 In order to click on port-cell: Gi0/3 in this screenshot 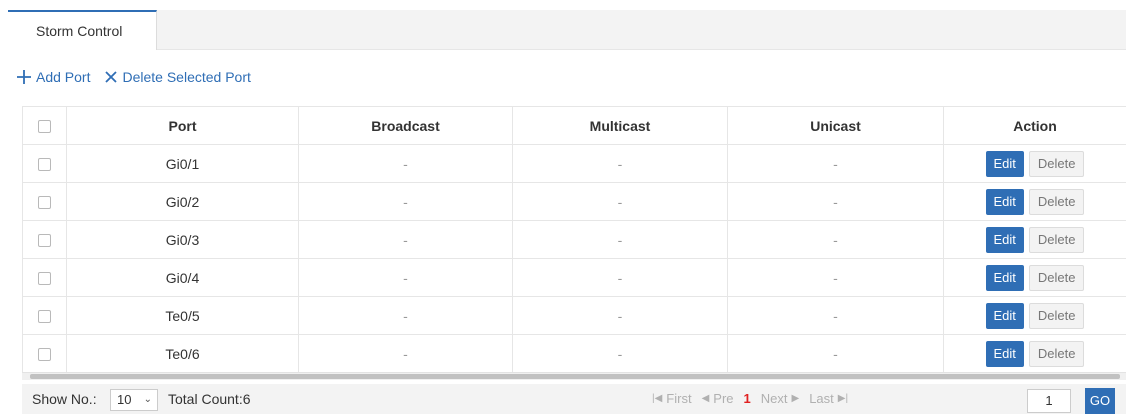, I will do `click(182, 239)`.